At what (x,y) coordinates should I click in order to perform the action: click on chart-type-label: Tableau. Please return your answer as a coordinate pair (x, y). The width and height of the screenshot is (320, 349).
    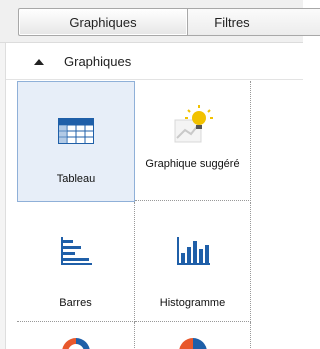
    Looking at the image, I should click on (76, 179).